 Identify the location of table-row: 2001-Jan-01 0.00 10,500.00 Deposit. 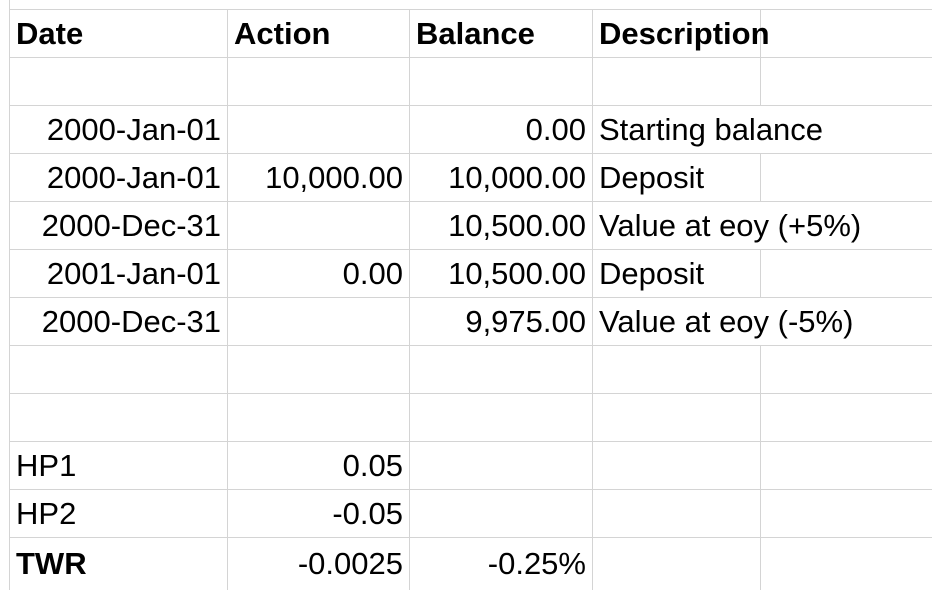
(466, 274).